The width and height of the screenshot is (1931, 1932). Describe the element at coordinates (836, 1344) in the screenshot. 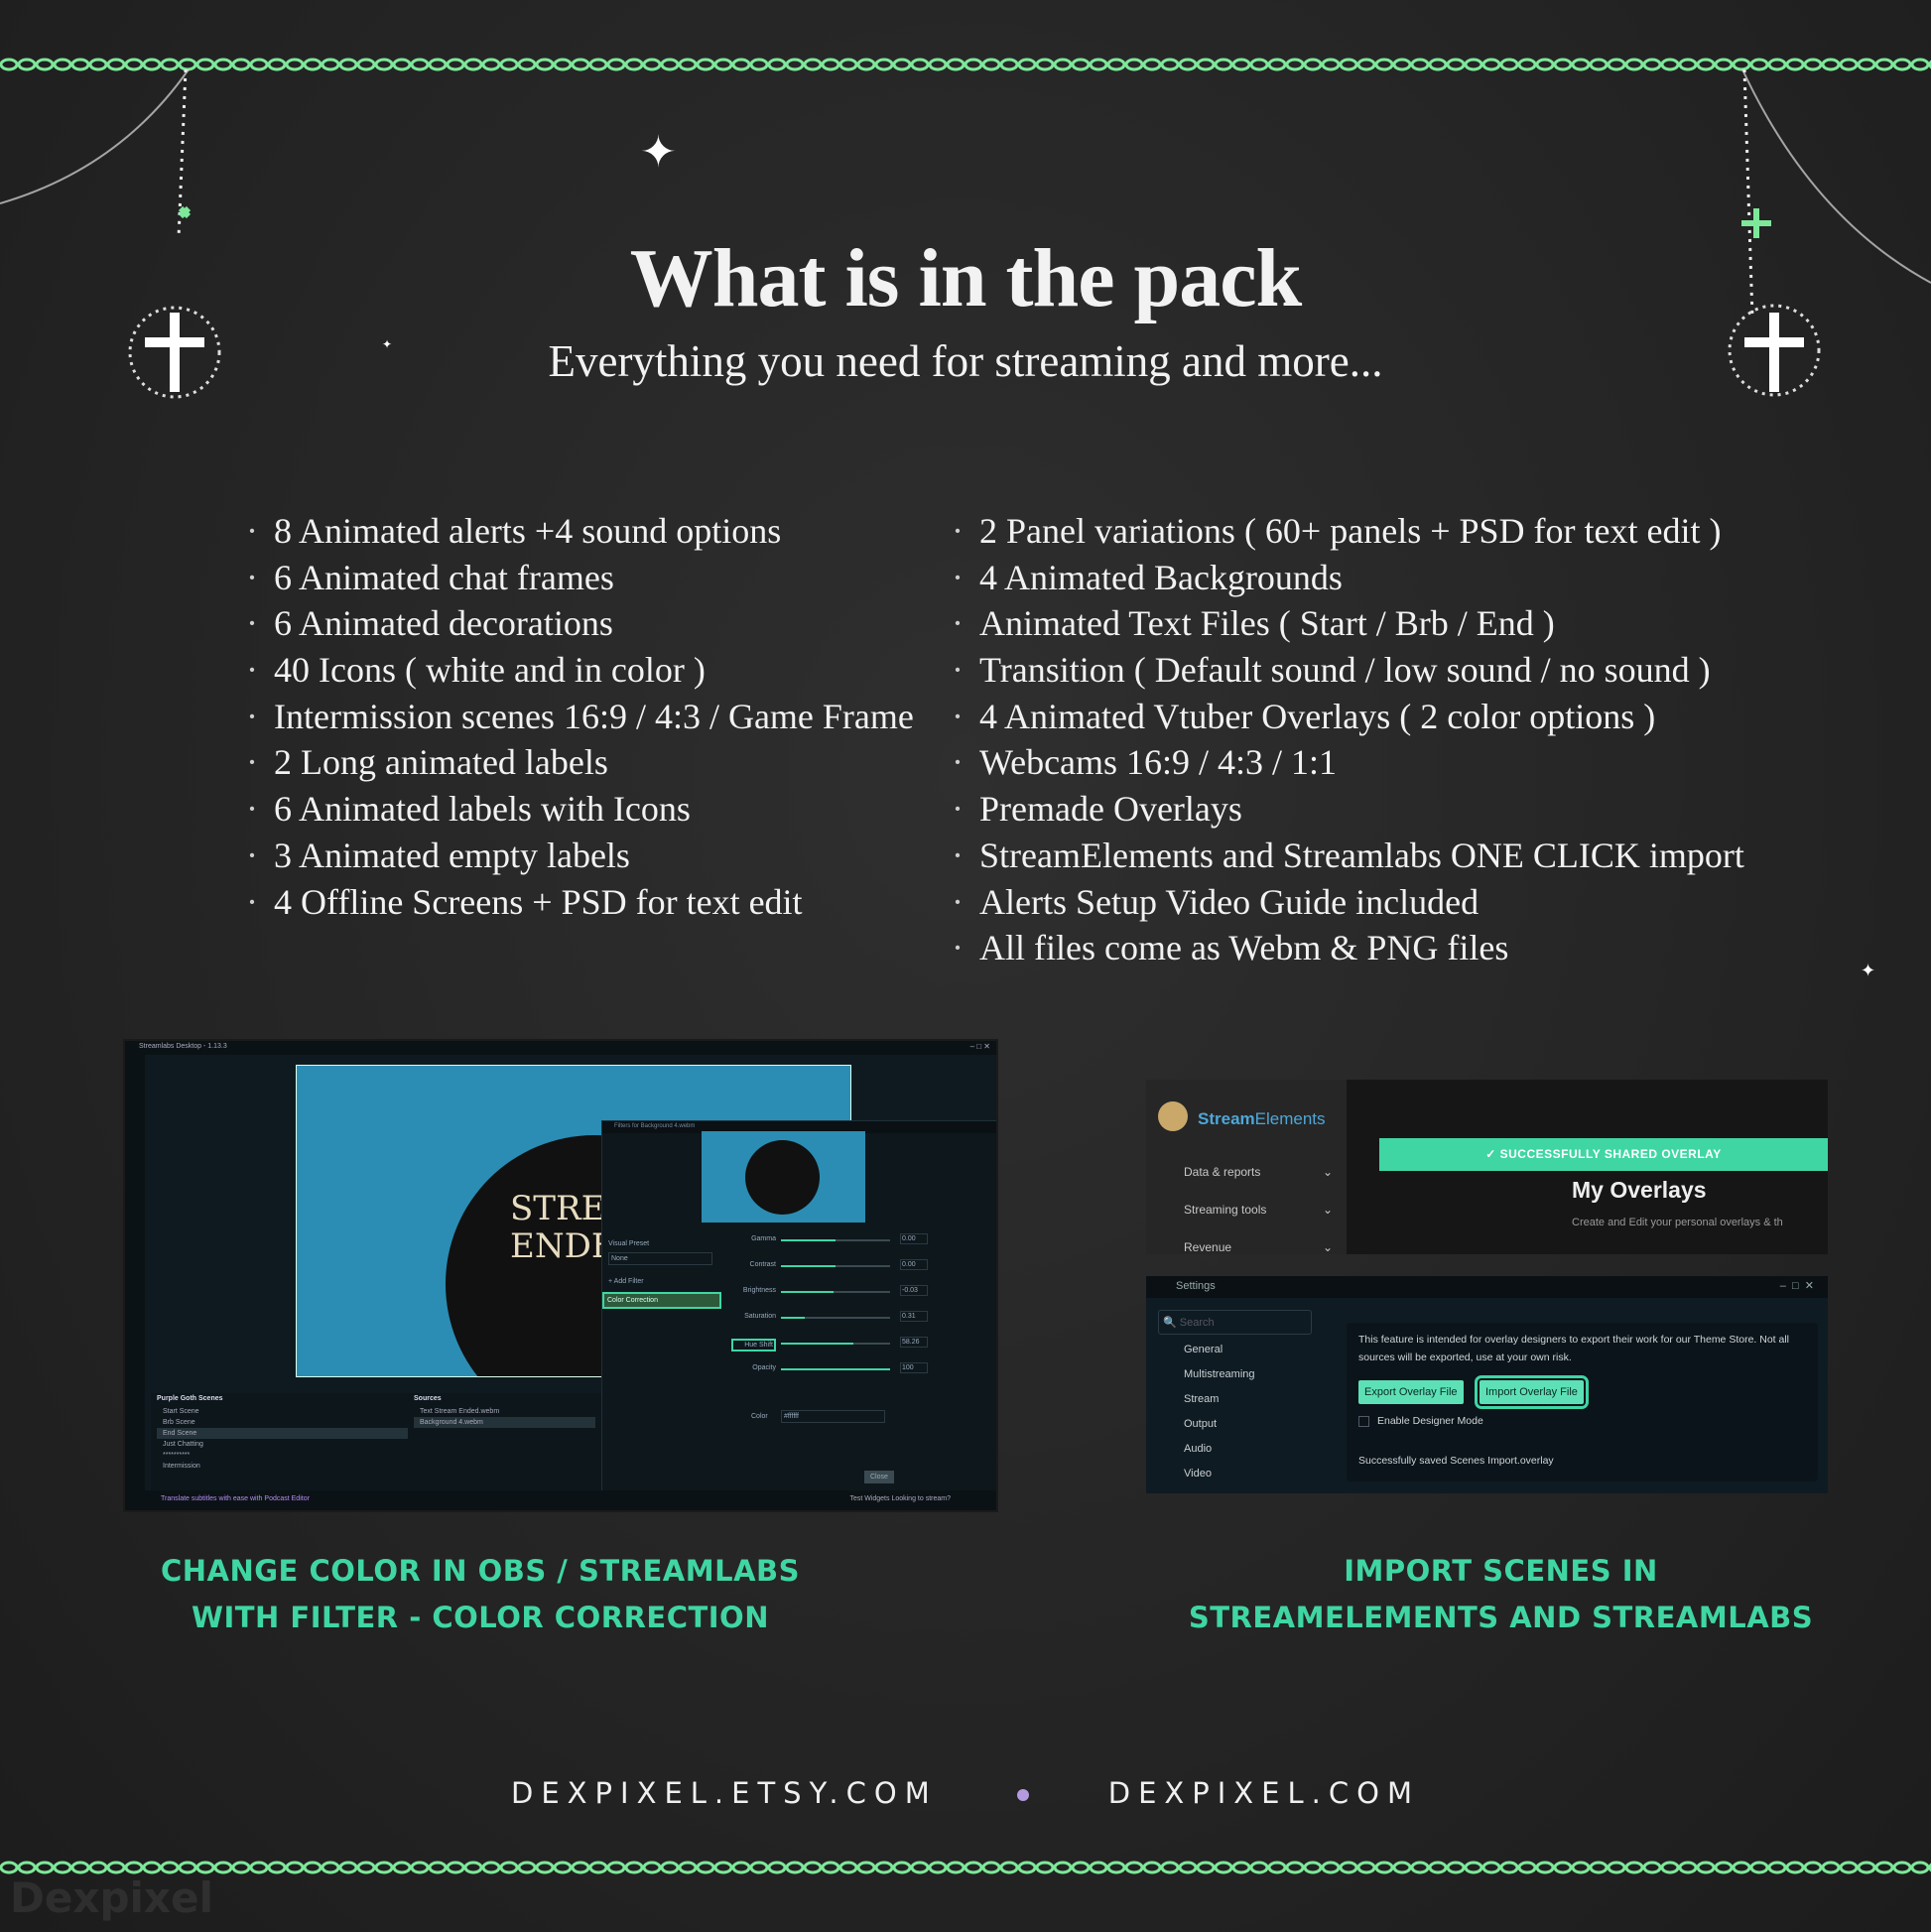

I see `slider-hue-shift` at that location.